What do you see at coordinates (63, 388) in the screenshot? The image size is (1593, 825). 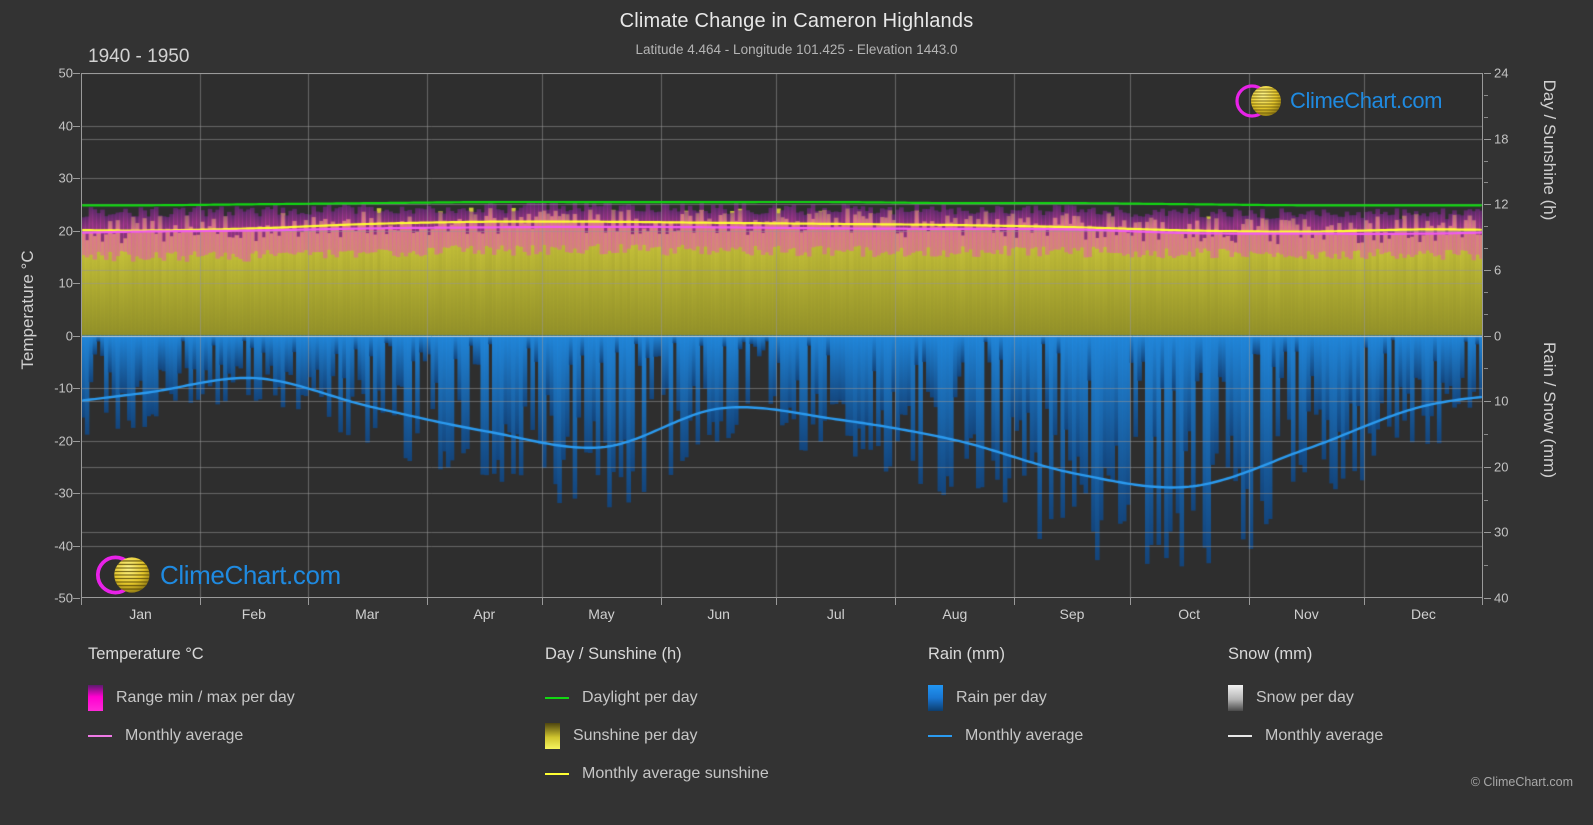 I see `y-tick-label: -10` at bounding box center [63, 388].